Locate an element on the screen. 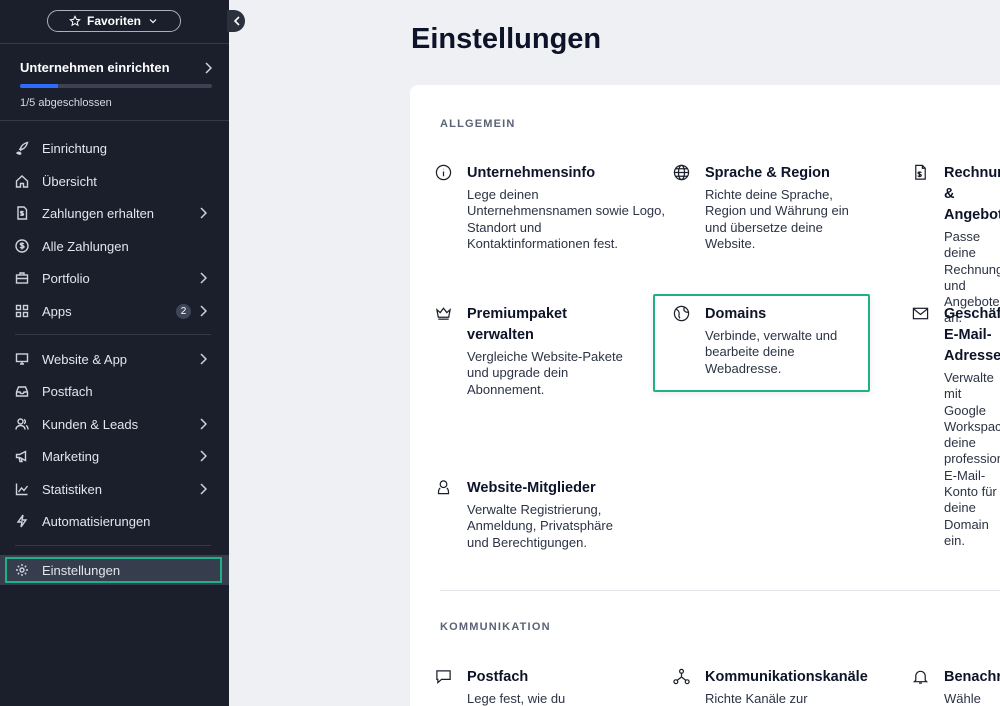  tile-description: Lege fest, wie du is located at coordinates (516, 698).